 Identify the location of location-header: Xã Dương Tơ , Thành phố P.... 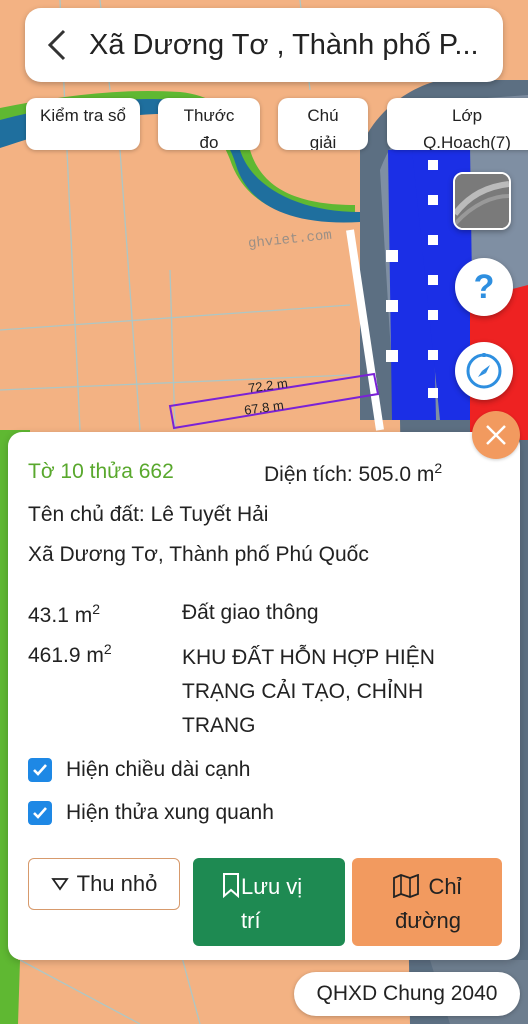
(264, 45).